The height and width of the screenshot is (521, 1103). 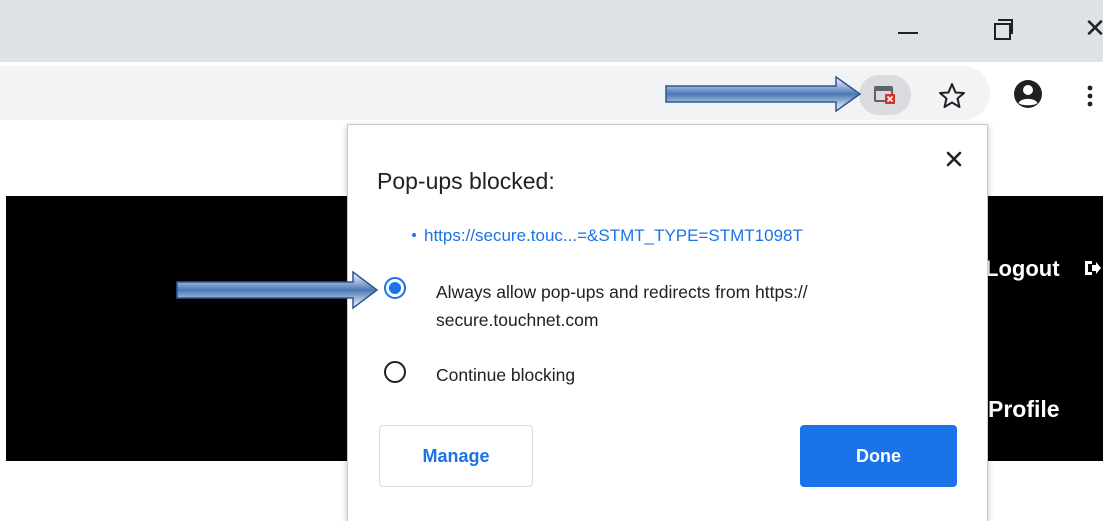 I want to click on popup-blocked-button, so click(x=885, y=95).